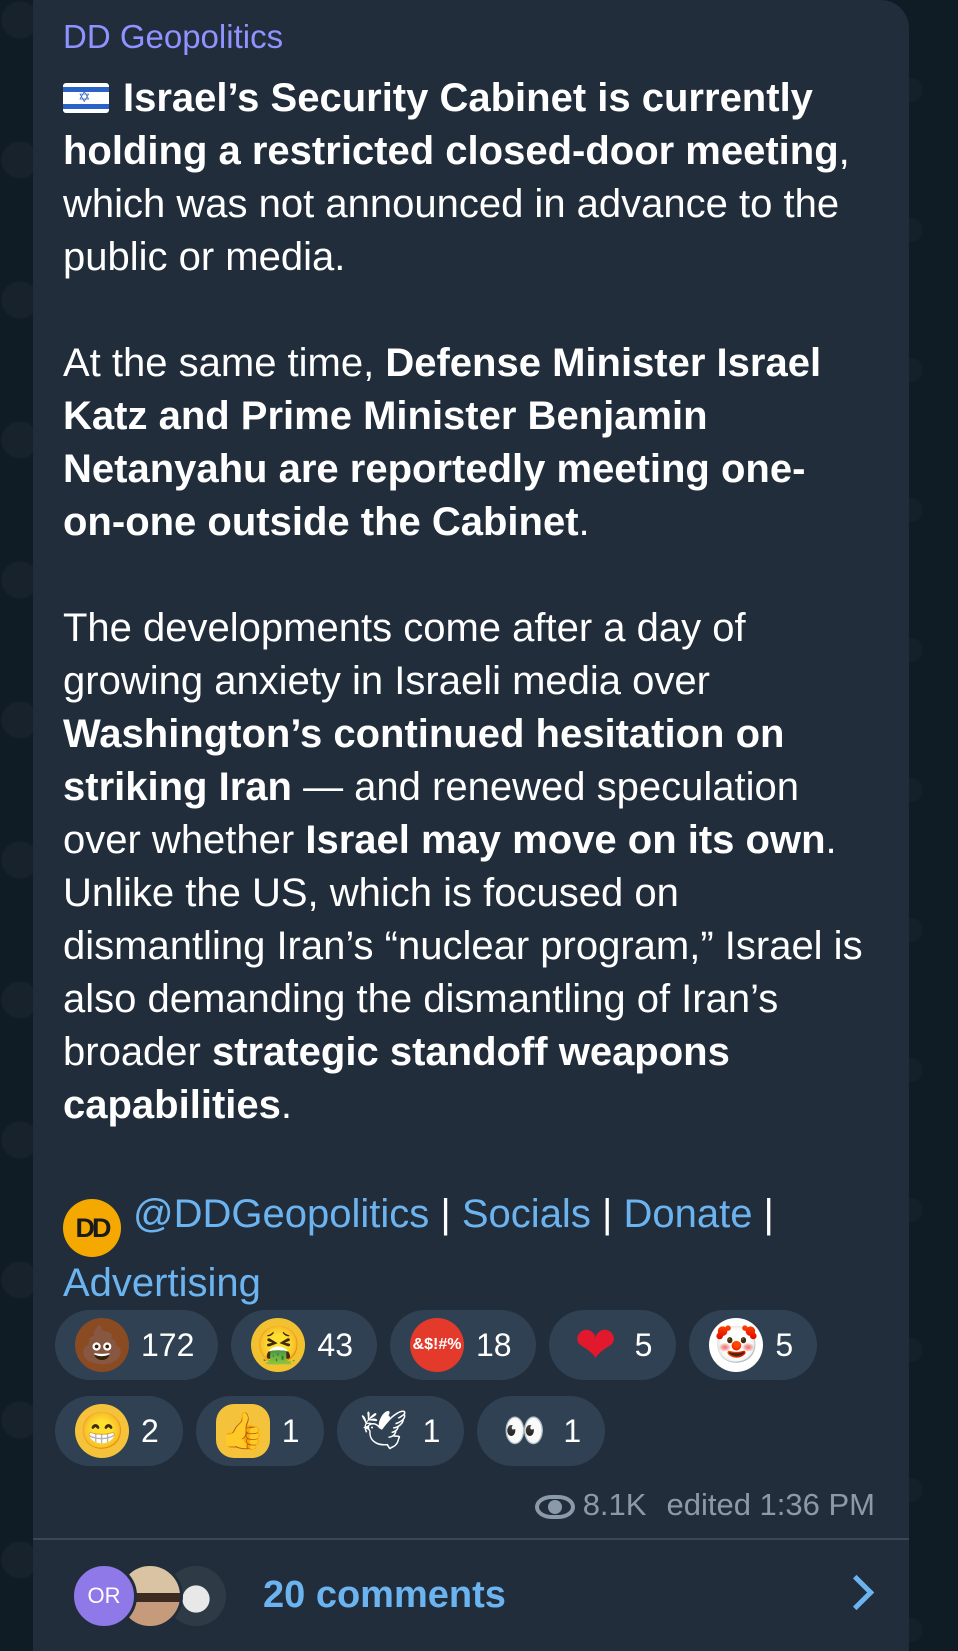 Image resolution: width=958 pixels, height=1651 pixels. I want to click on p3-g: ., so click(286, 1105).